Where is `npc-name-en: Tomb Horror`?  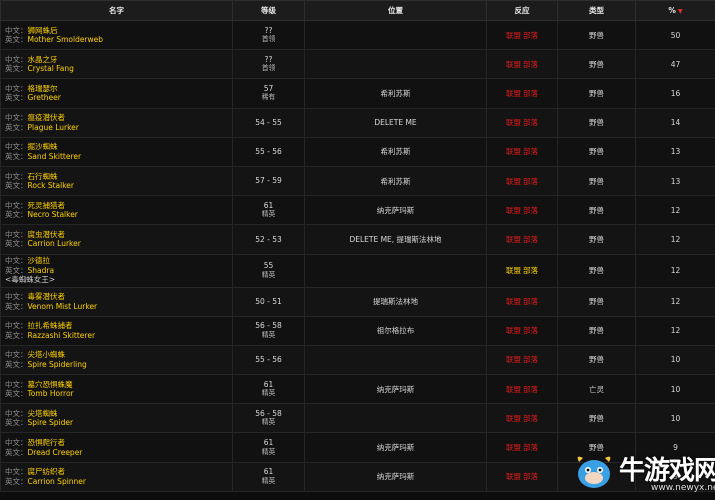 npc-name-en: Tomb Horror is located at coordinates (51, 393).